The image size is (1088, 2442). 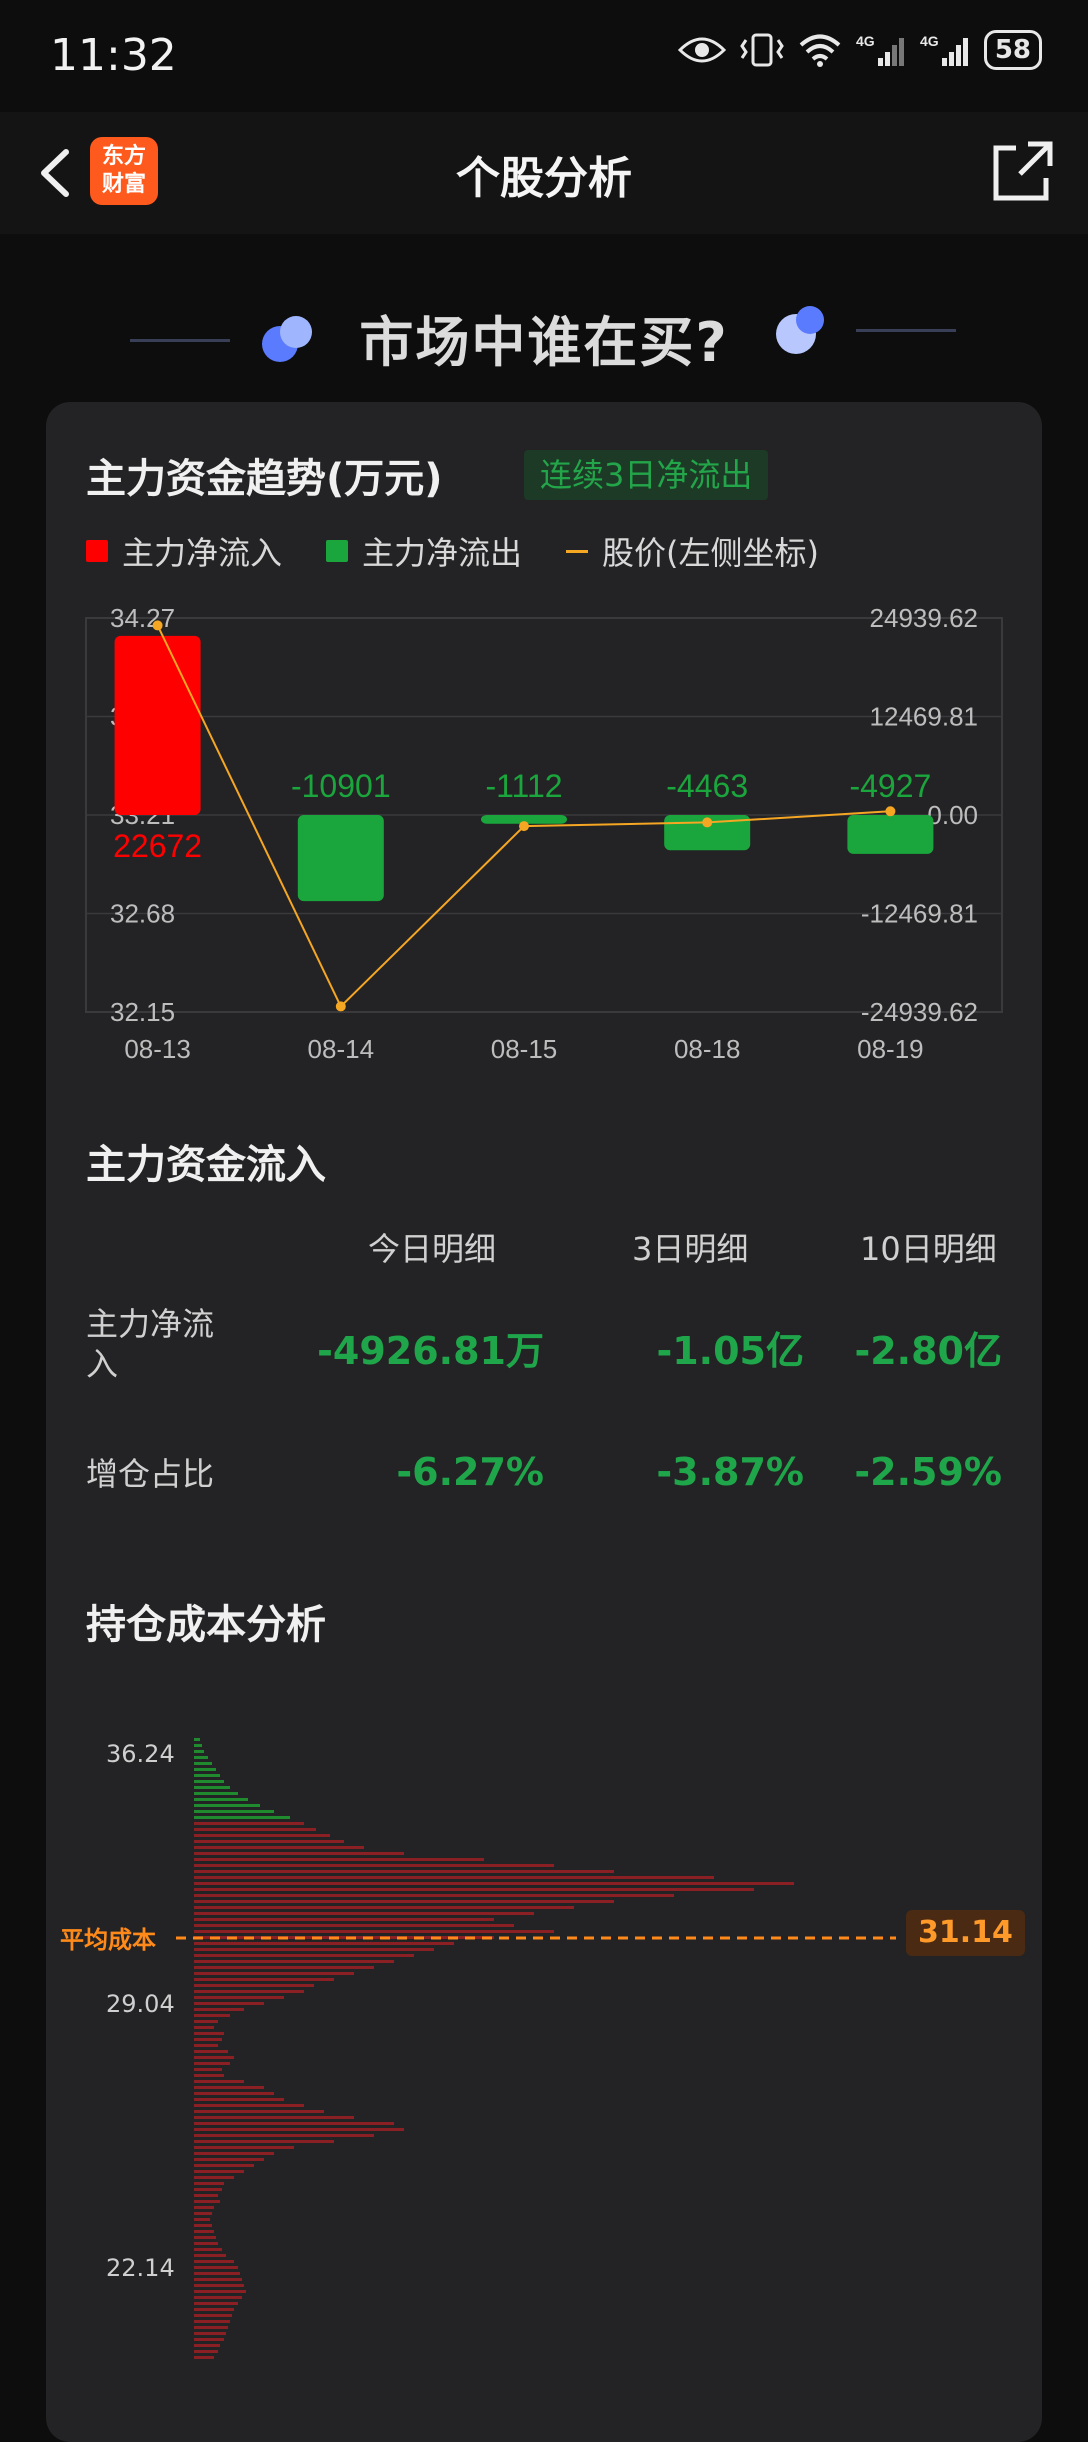 I want to click on hero-right-decoration, so click(x=866, y=330).